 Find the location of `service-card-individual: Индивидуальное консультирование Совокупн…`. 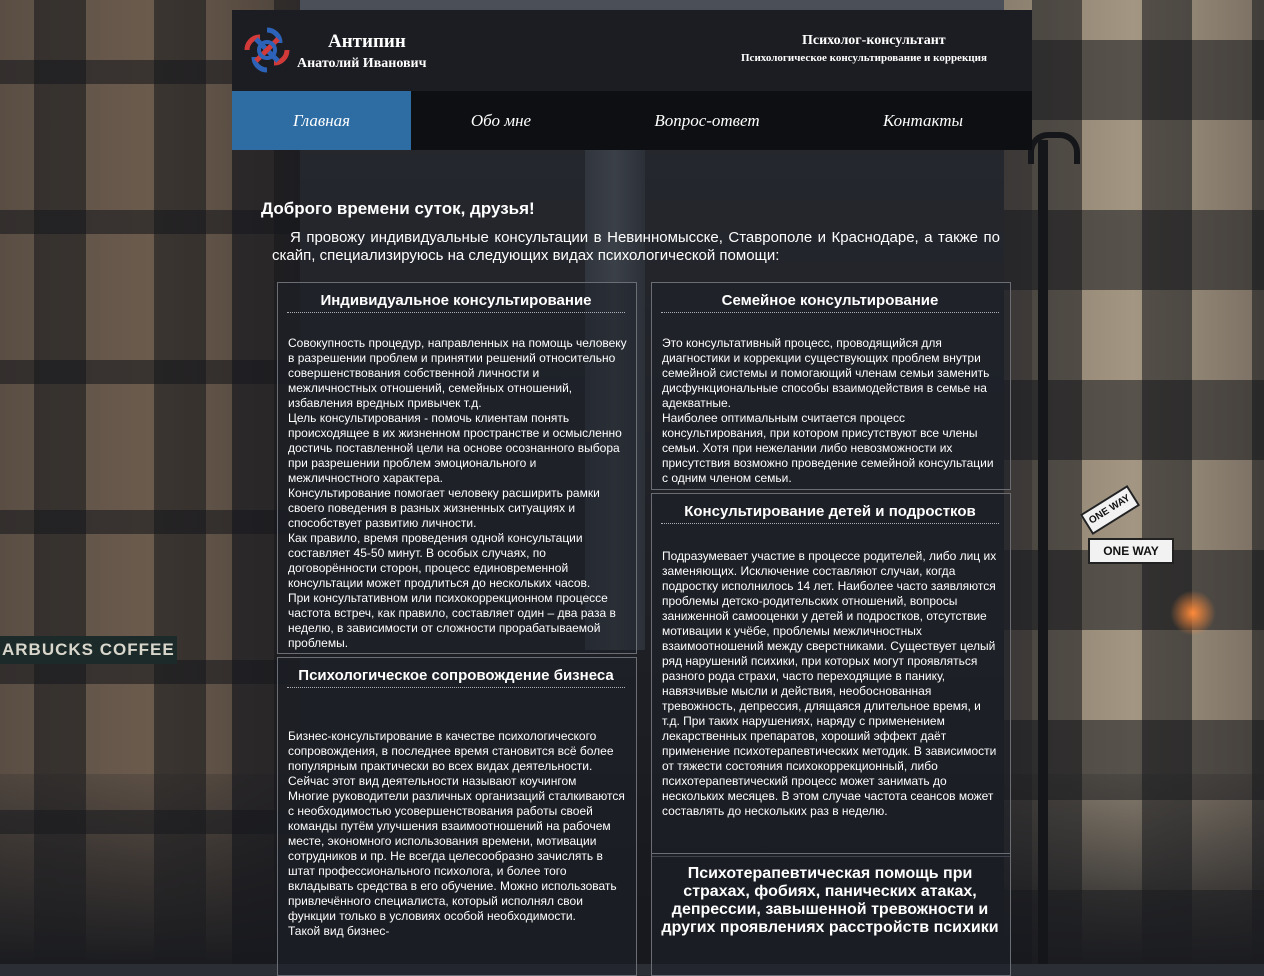

service-card-individual: Индивидуальное консультирование Совокупн… is located at coordinates (457, 468).